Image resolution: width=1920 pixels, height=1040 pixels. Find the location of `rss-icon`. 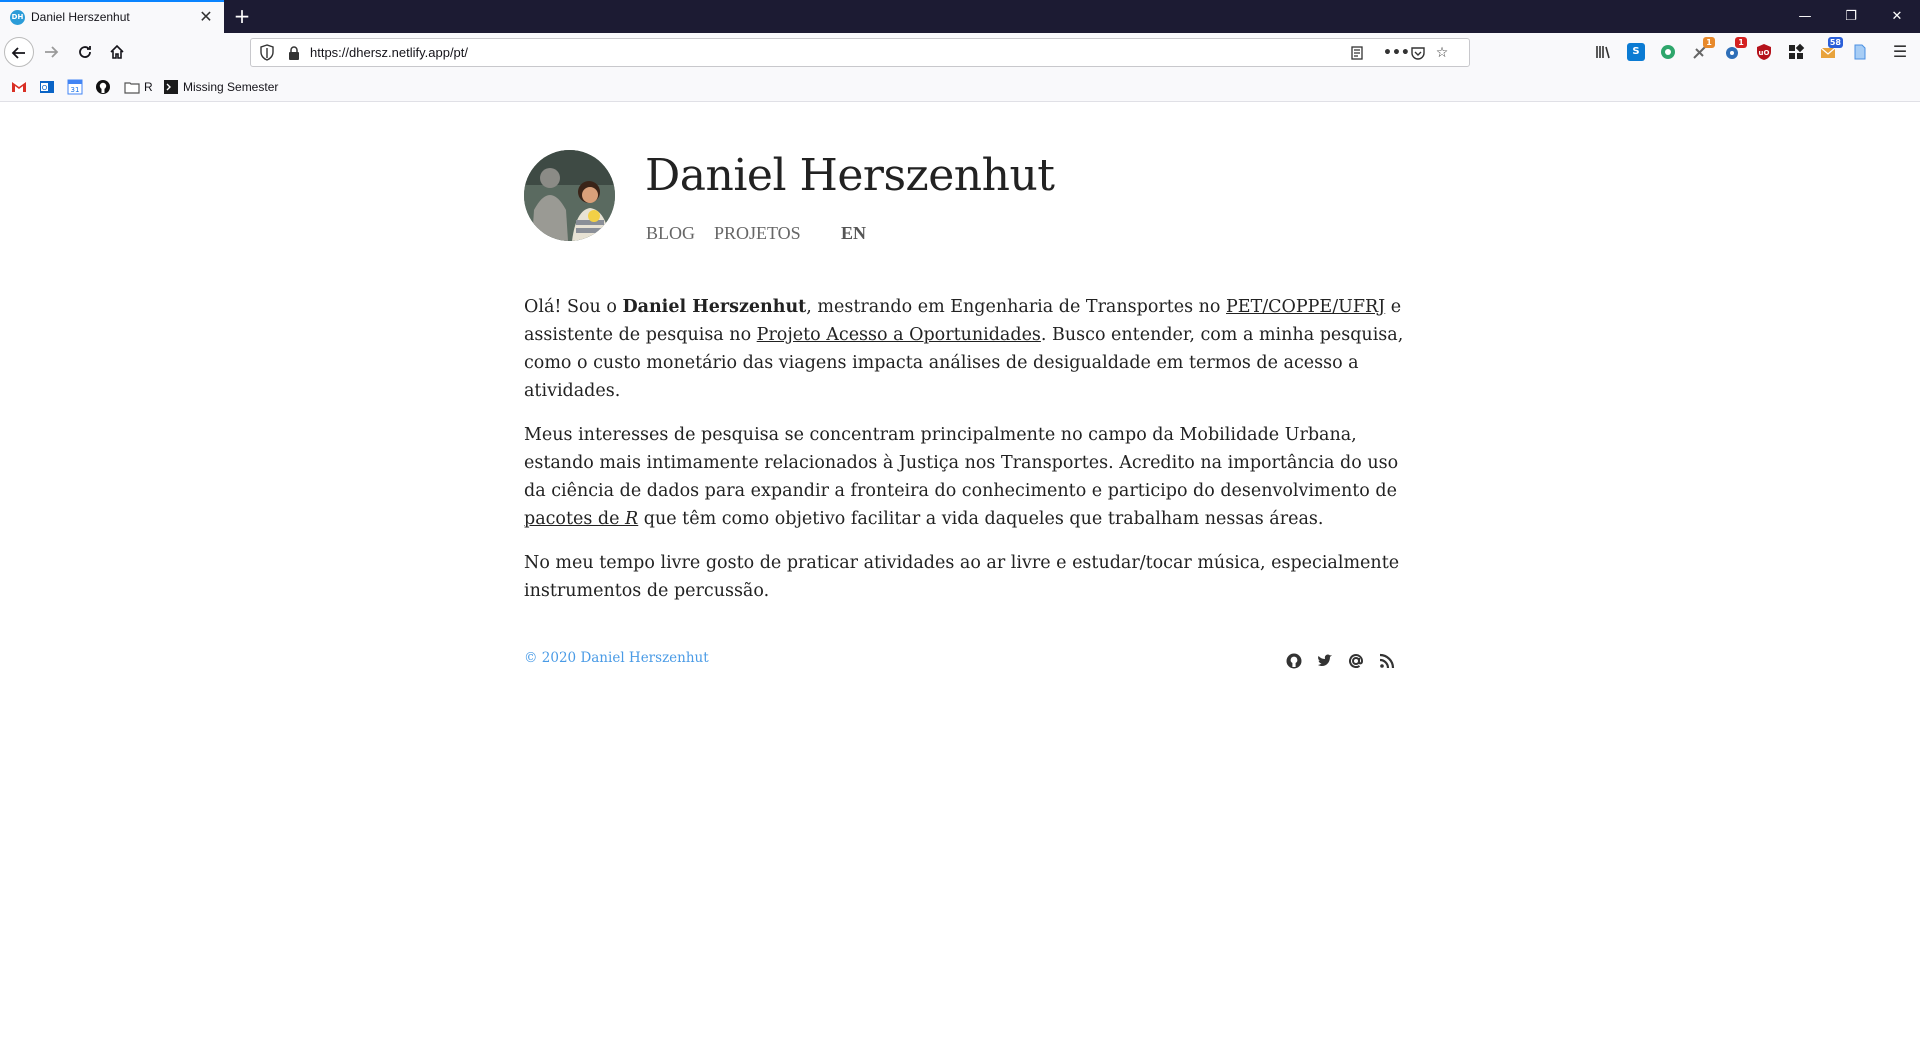

rss-icon is located at coordinates (1387, 661).